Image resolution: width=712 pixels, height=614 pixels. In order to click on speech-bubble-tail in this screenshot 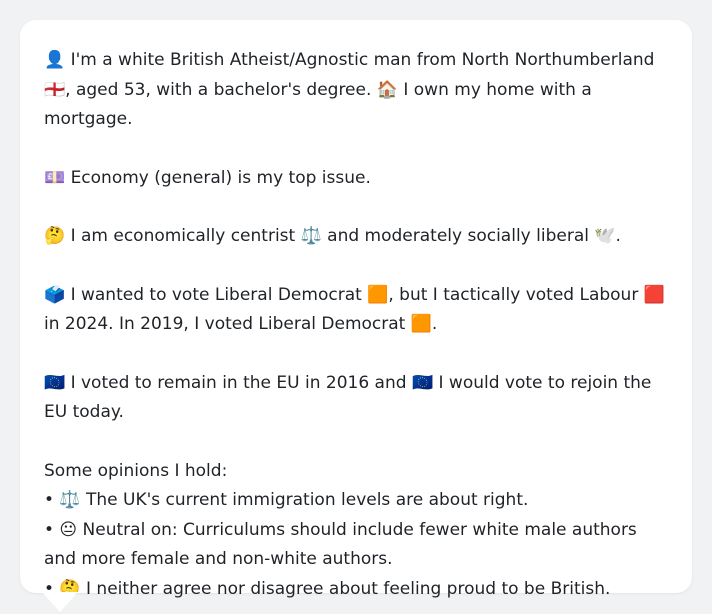, I will do `click(60, 602)`.